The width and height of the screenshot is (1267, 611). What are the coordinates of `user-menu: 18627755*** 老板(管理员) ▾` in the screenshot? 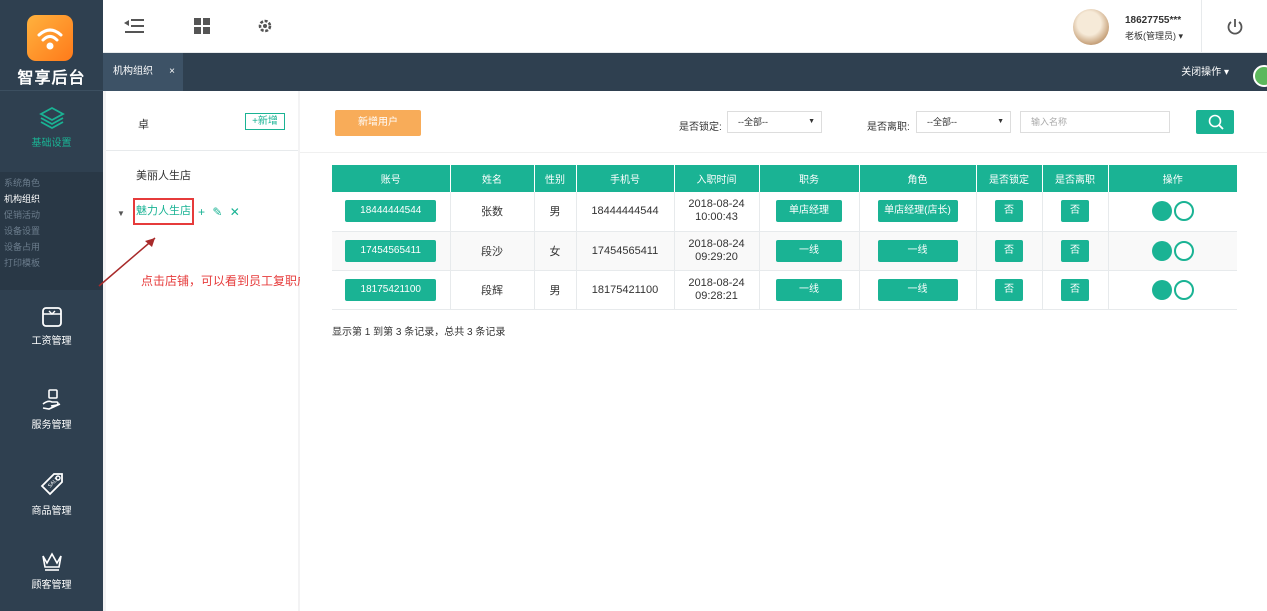 It's located at (1133, 27).